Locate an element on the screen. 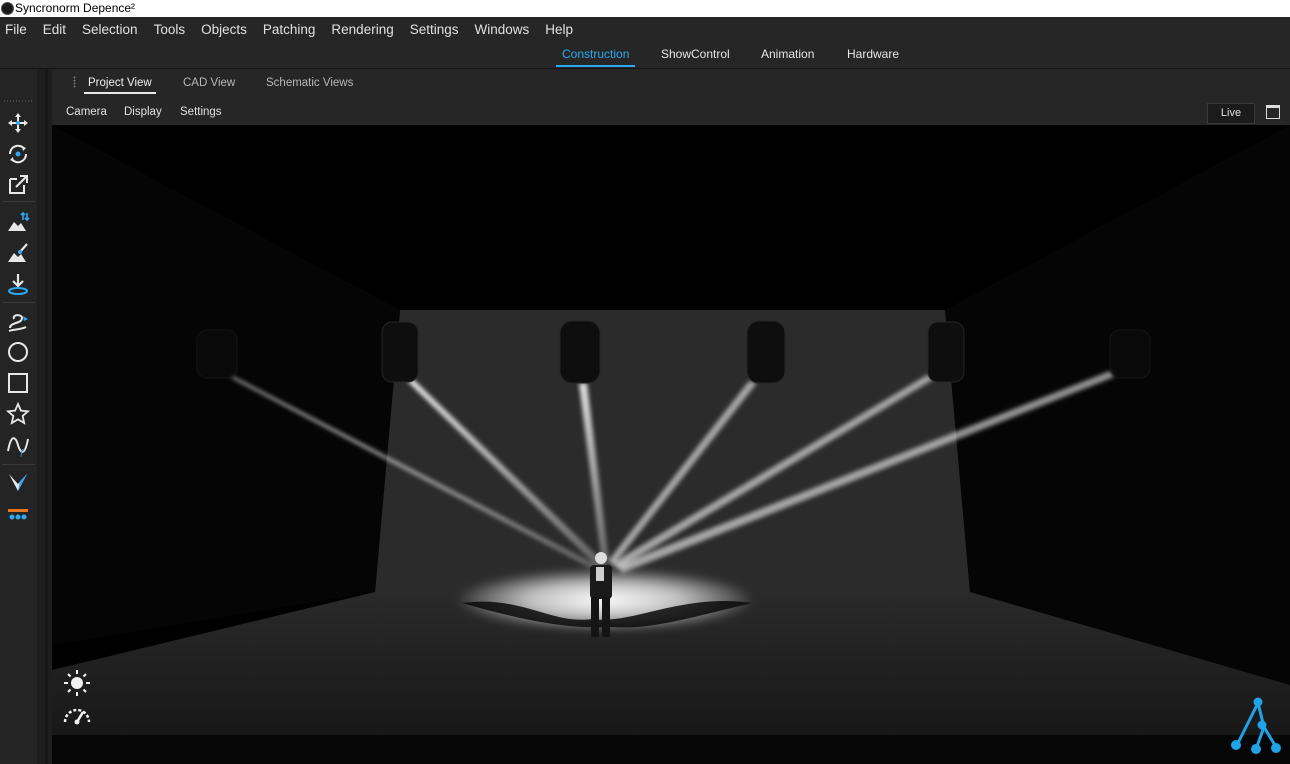 Image resolution: width=1290 pixels, height=764 pixels. menu-objects: Objects is located at coordinates (226, 29).